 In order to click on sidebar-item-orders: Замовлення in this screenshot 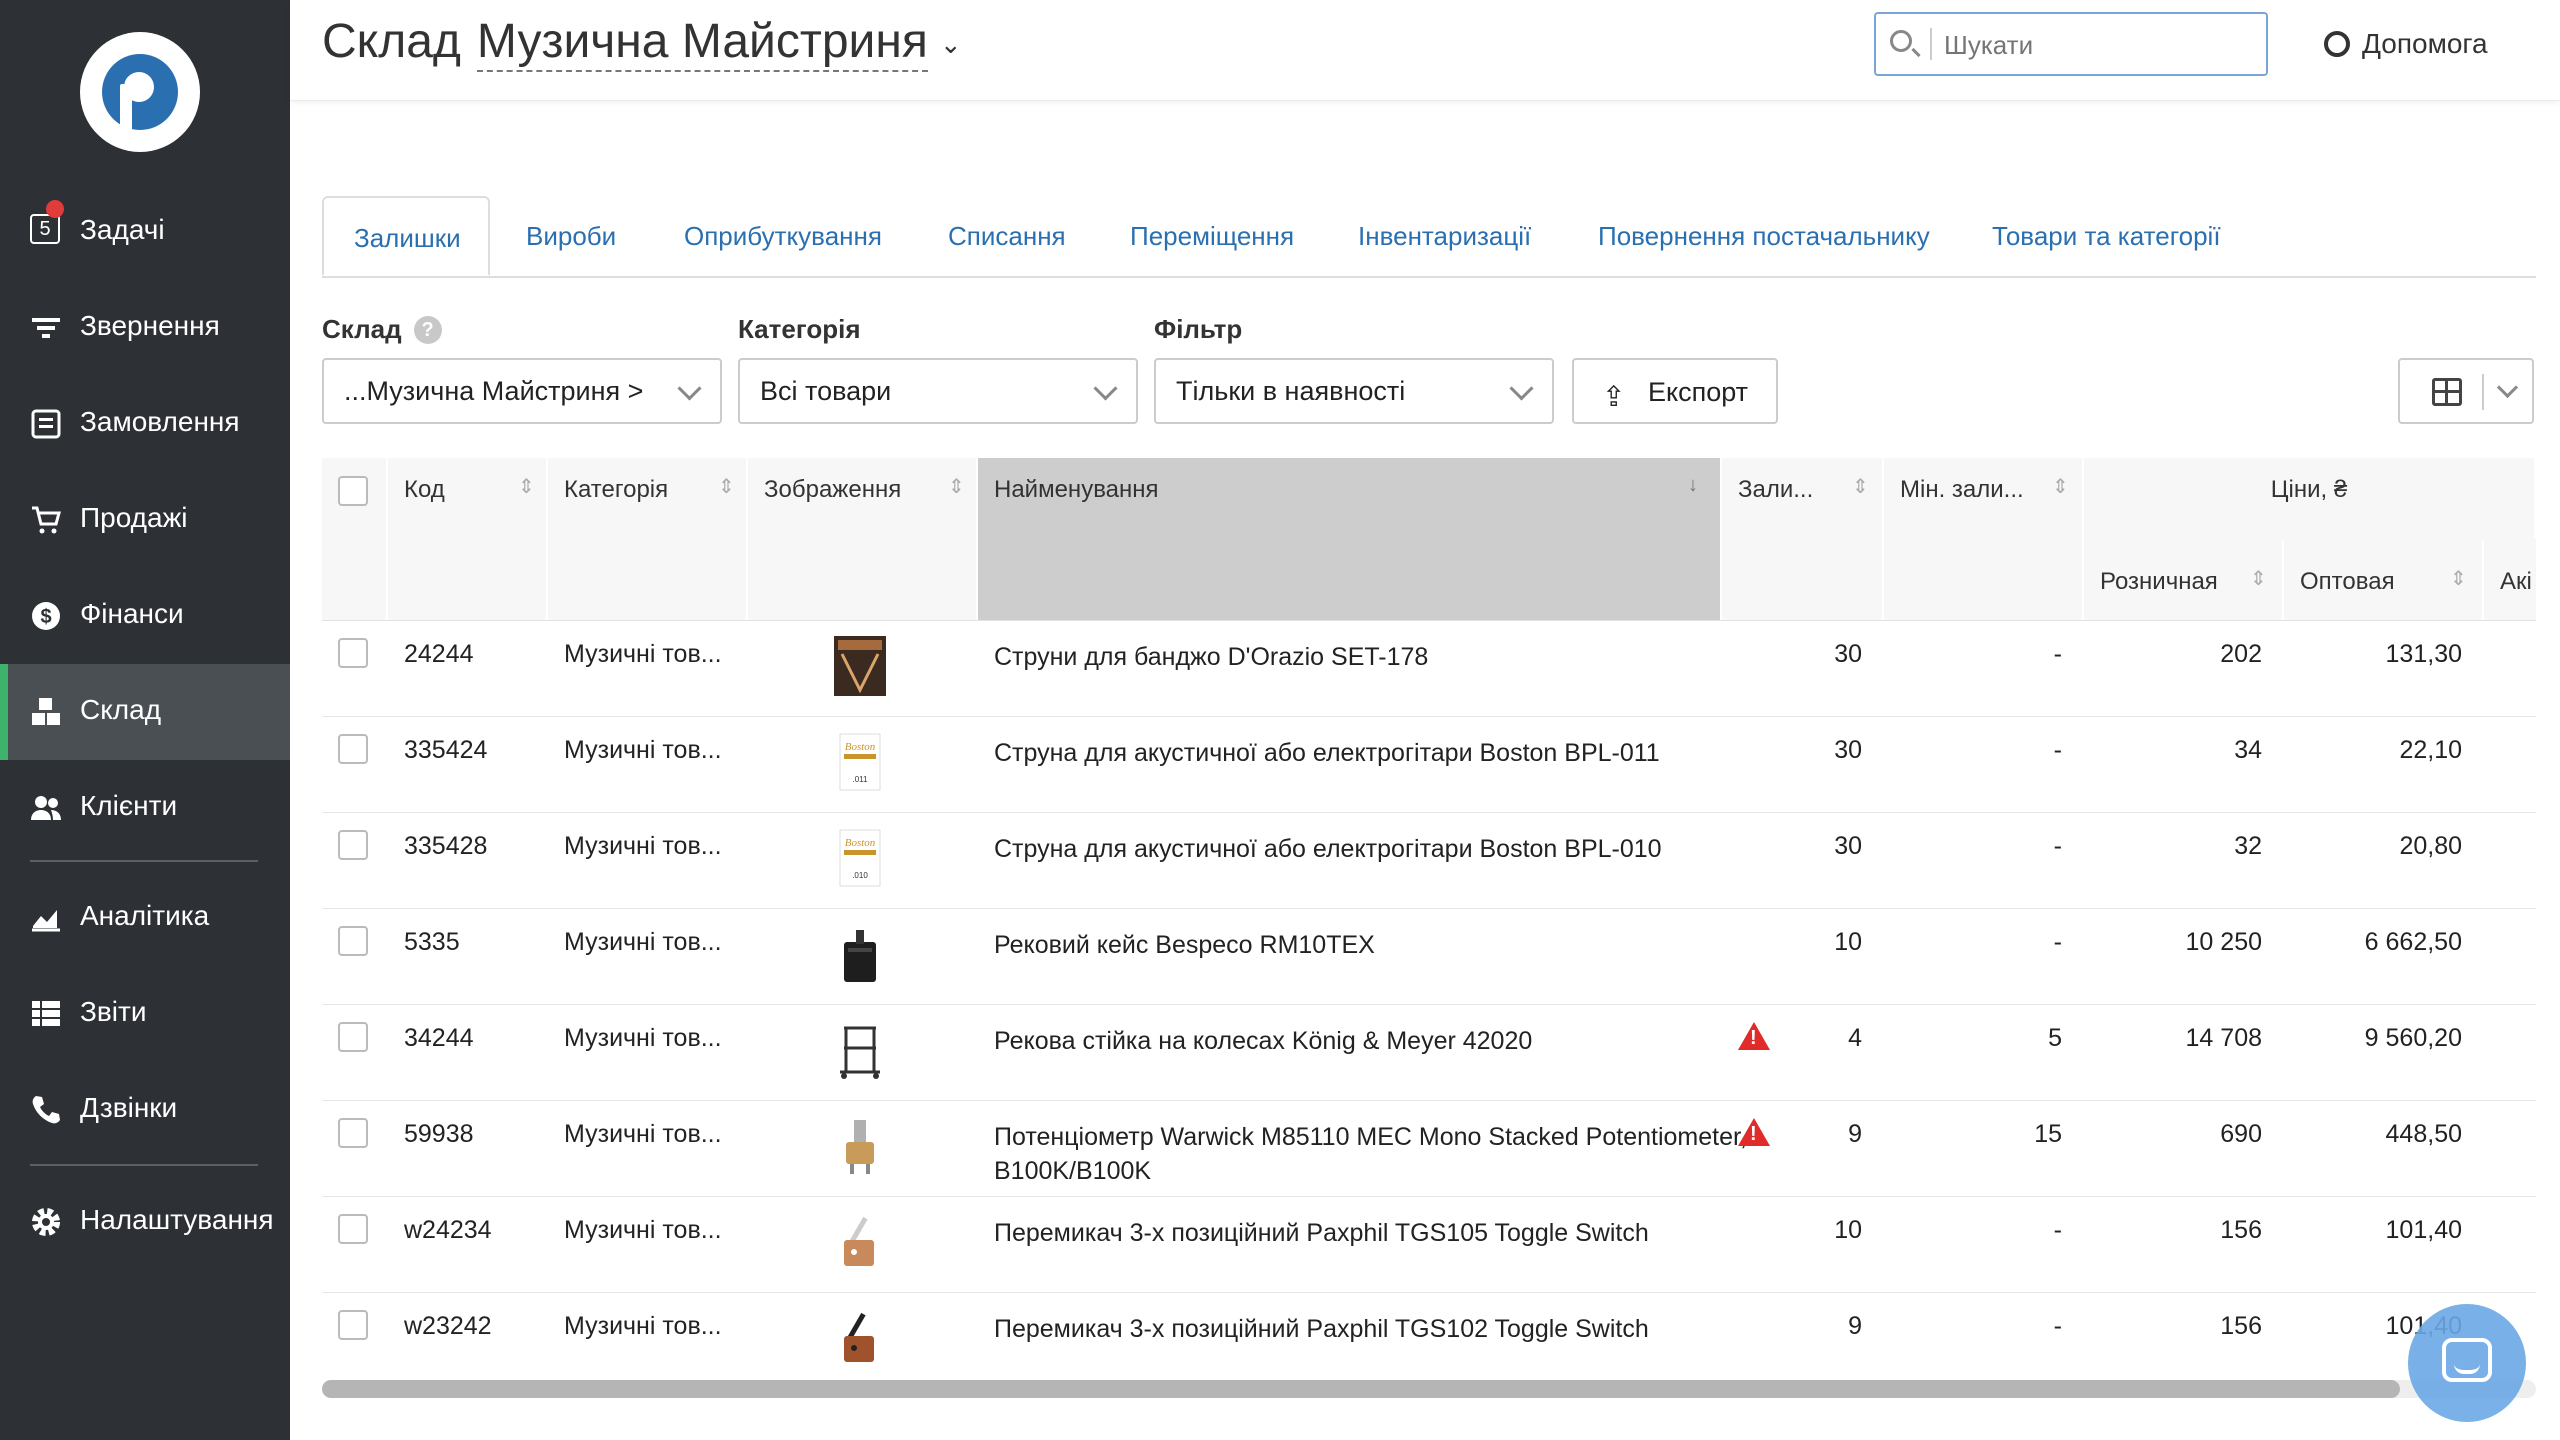, I will do `click(145, 424)`.